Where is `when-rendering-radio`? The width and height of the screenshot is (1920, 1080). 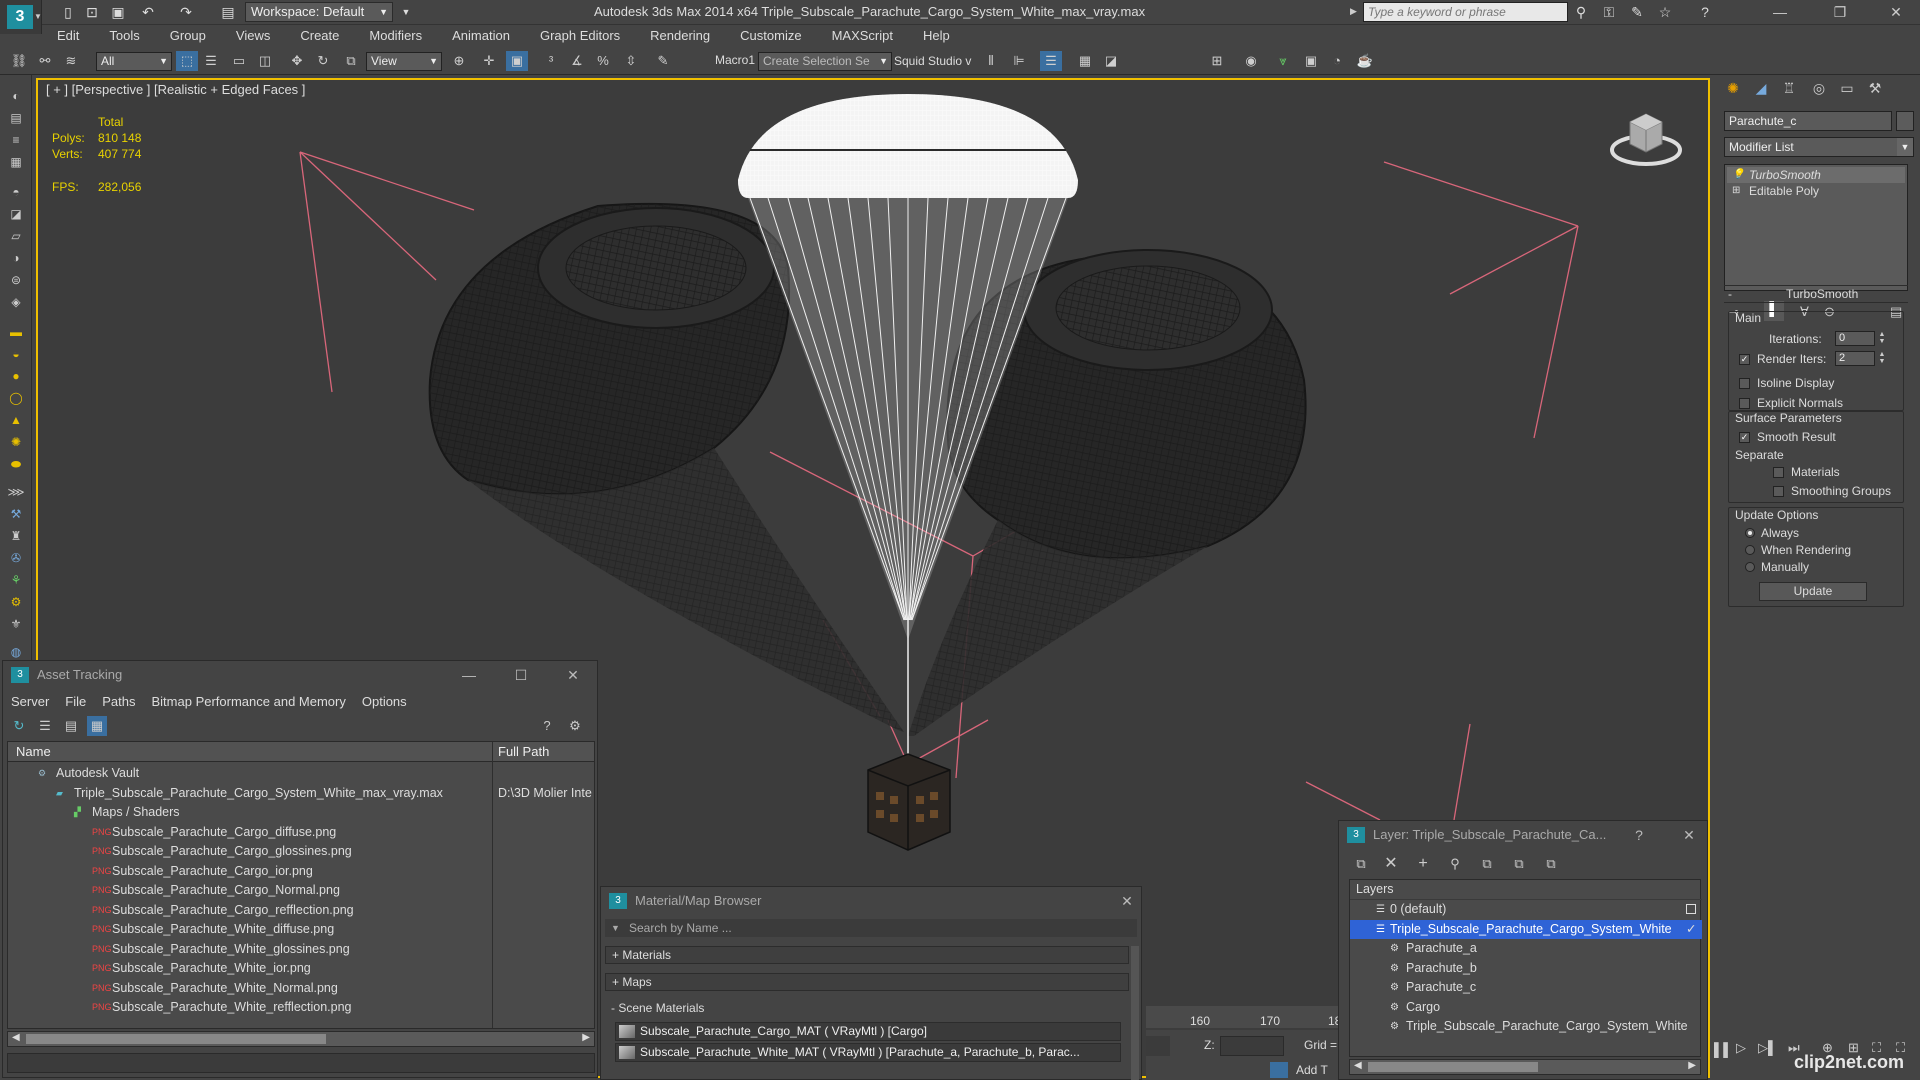 when-rendering-radio is located at coordinates (1750, 550).